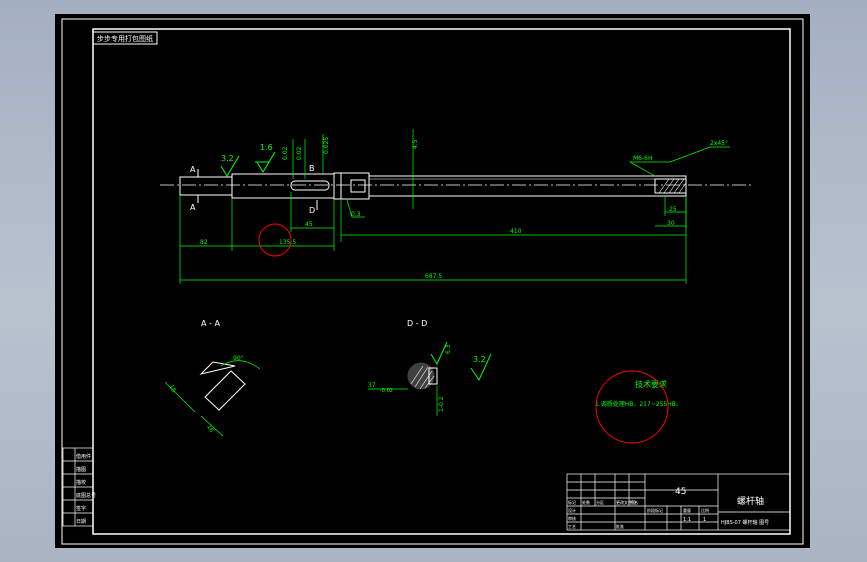  I want to click on part-name: 螺杆轴, so click(750, 501).